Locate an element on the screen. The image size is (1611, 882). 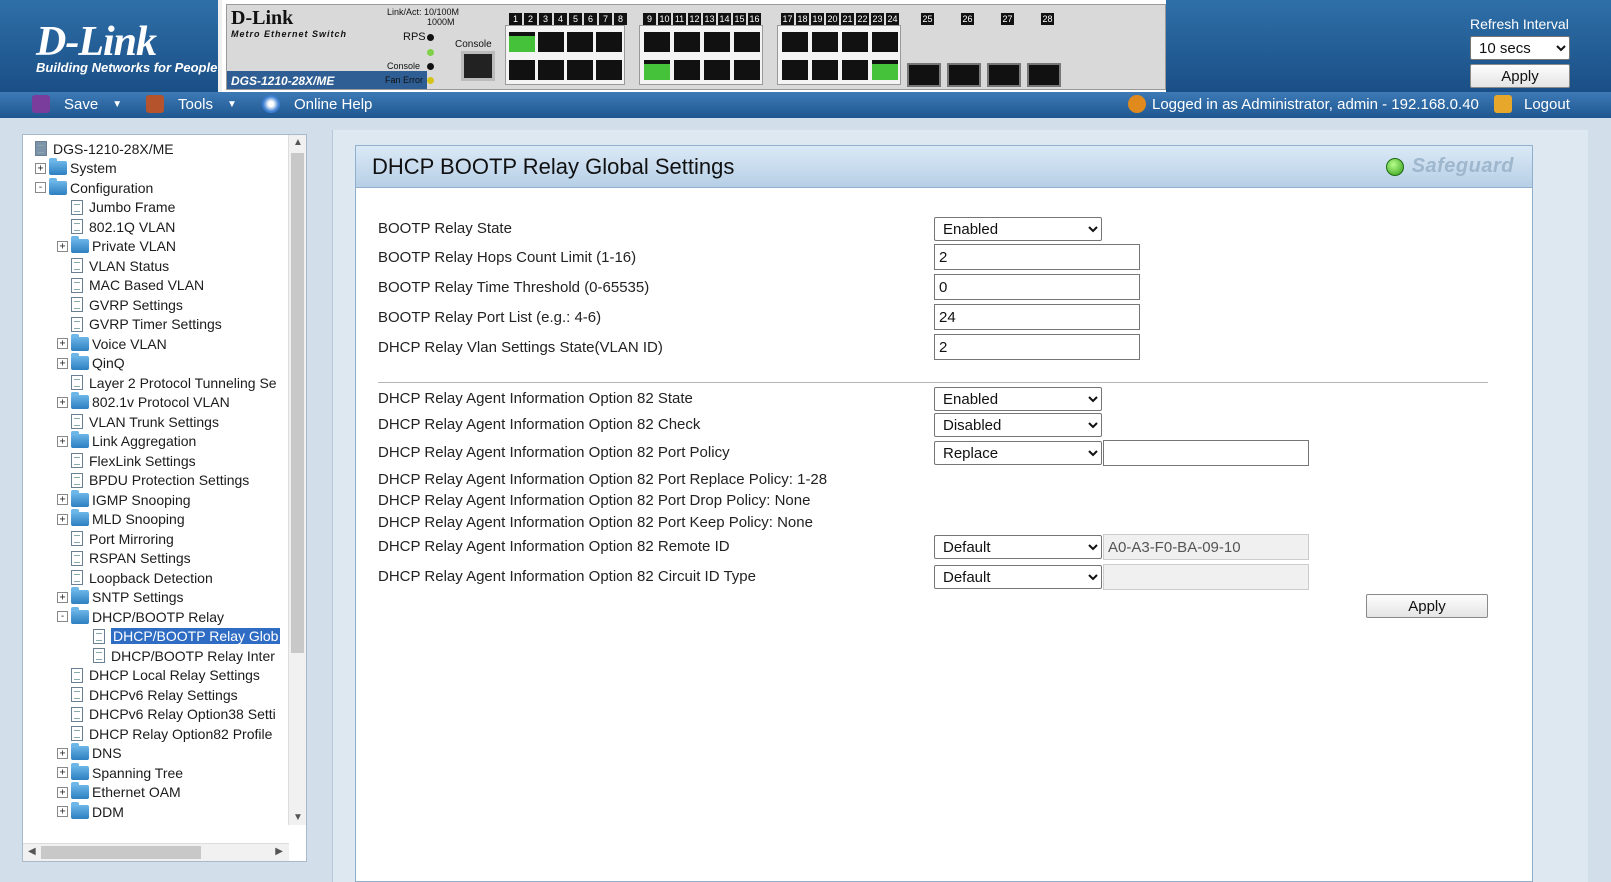
circuit-id-input is located at coordinates (1206, 577).